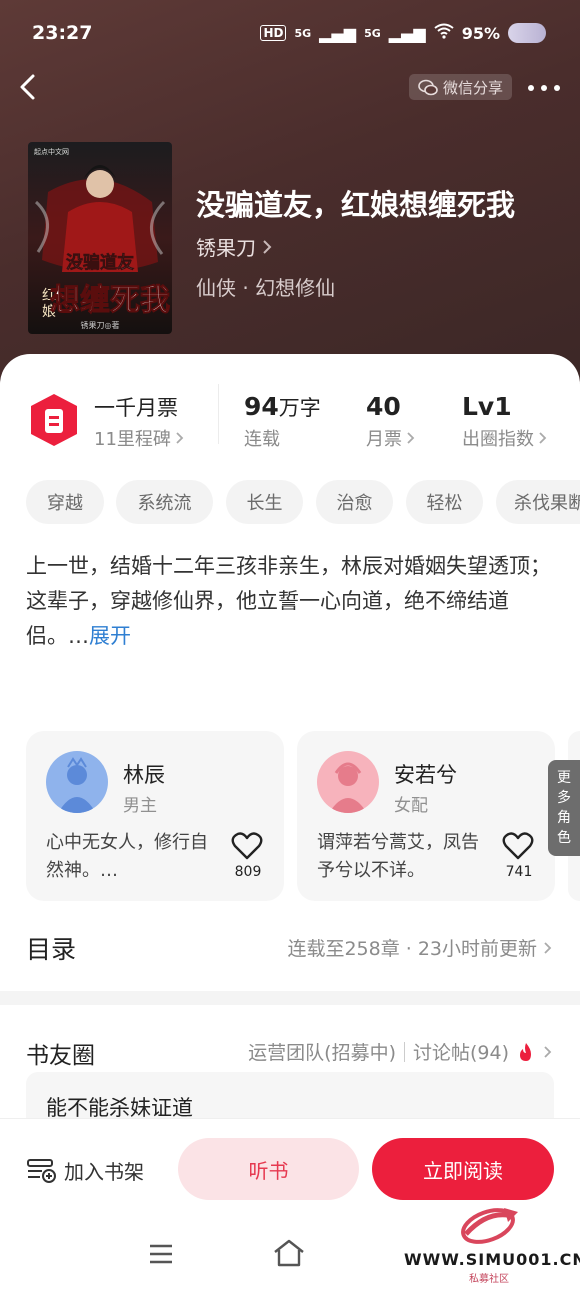 The image size is (580, 1289). What do you see at coordinates (428, 87) in the screenshot?
I see `wechat-icon` at bounding box center [428, 87].